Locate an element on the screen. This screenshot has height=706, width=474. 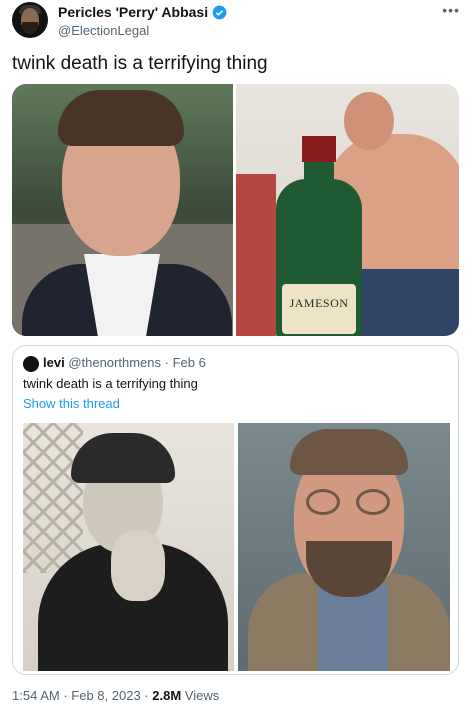
bottle-label-text: JAMESON is located at coordinates (319, 303).